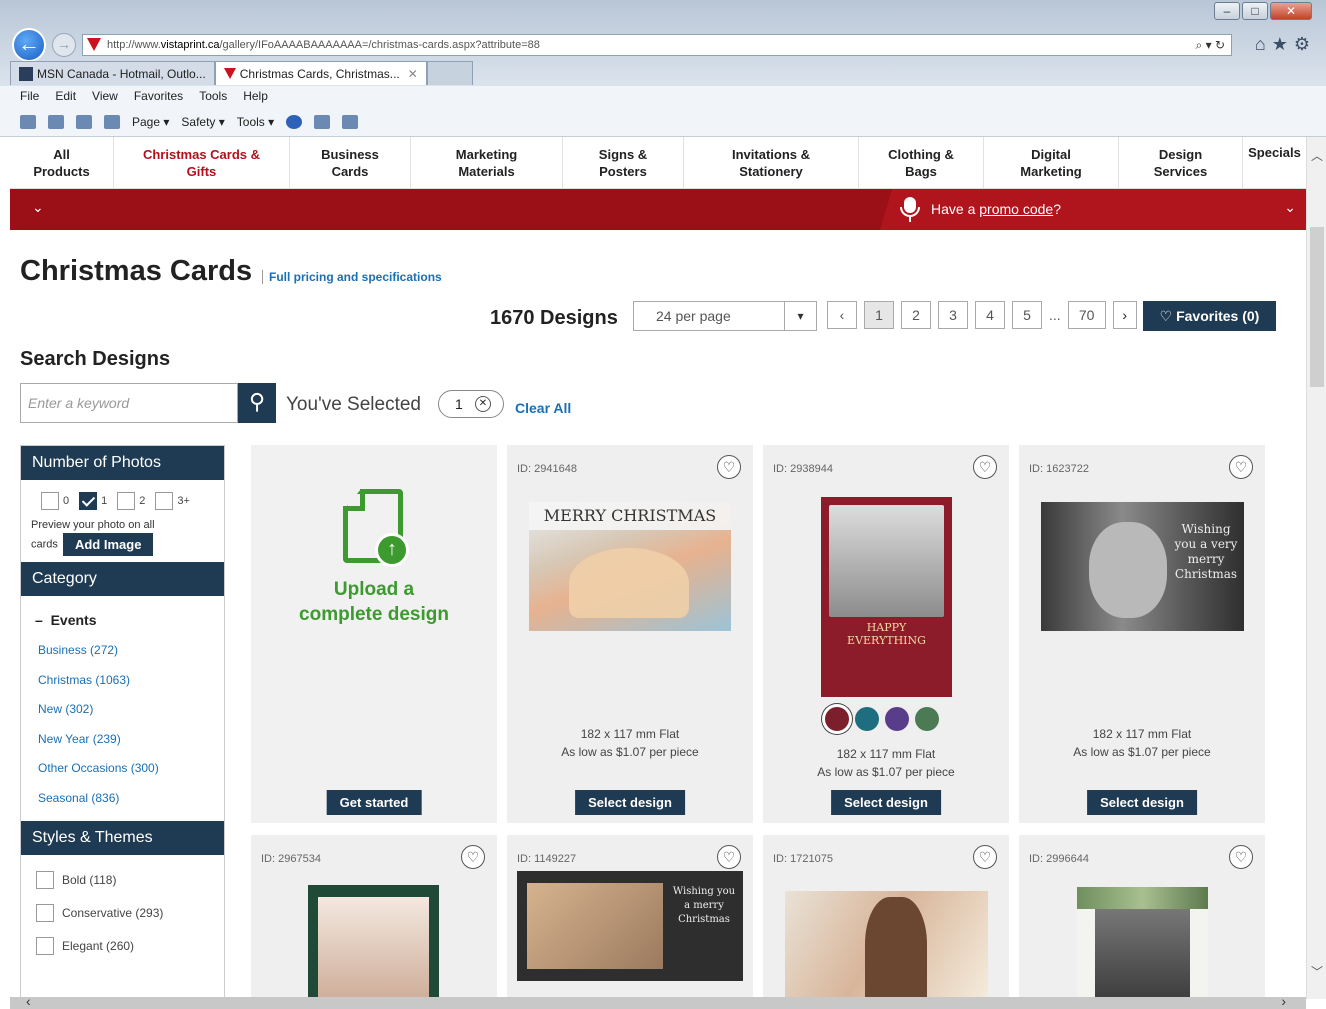 Image resolution: width=1326 pixels, height=1009 pixels. I want to click on forward-button: →, so click(64, 45).